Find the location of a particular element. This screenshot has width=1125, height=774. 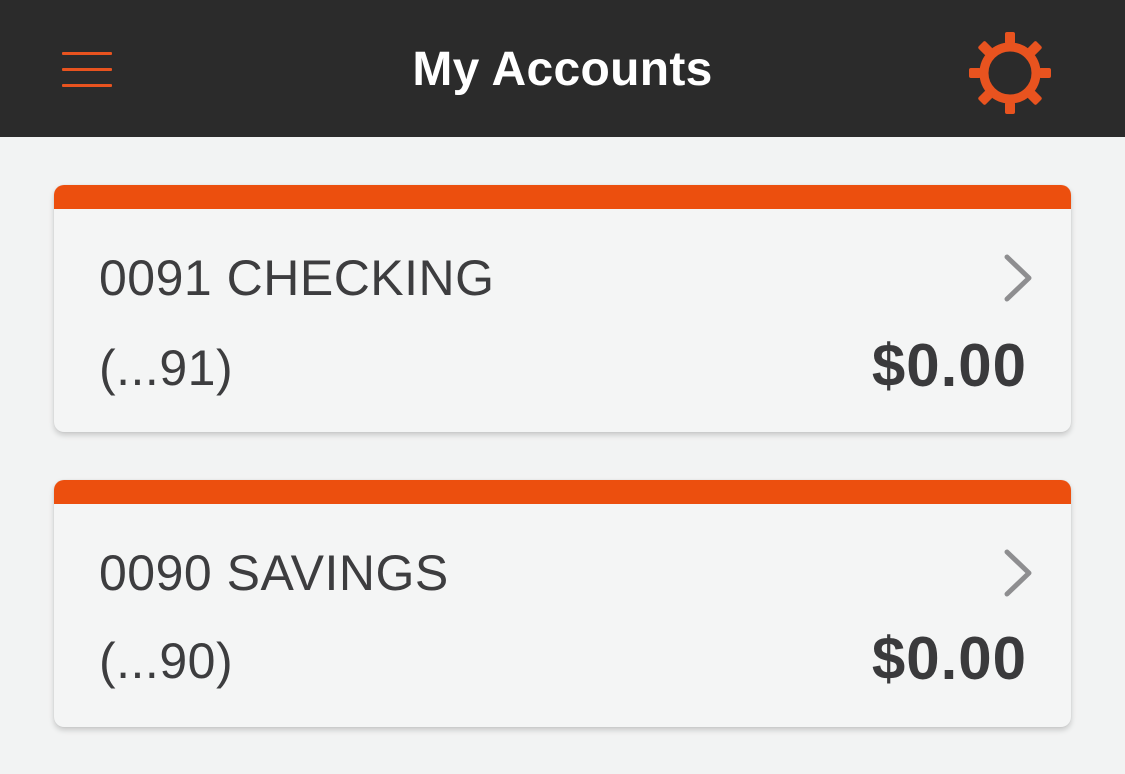

account-masked-number: (...91) is located at coordinates (166, 368).